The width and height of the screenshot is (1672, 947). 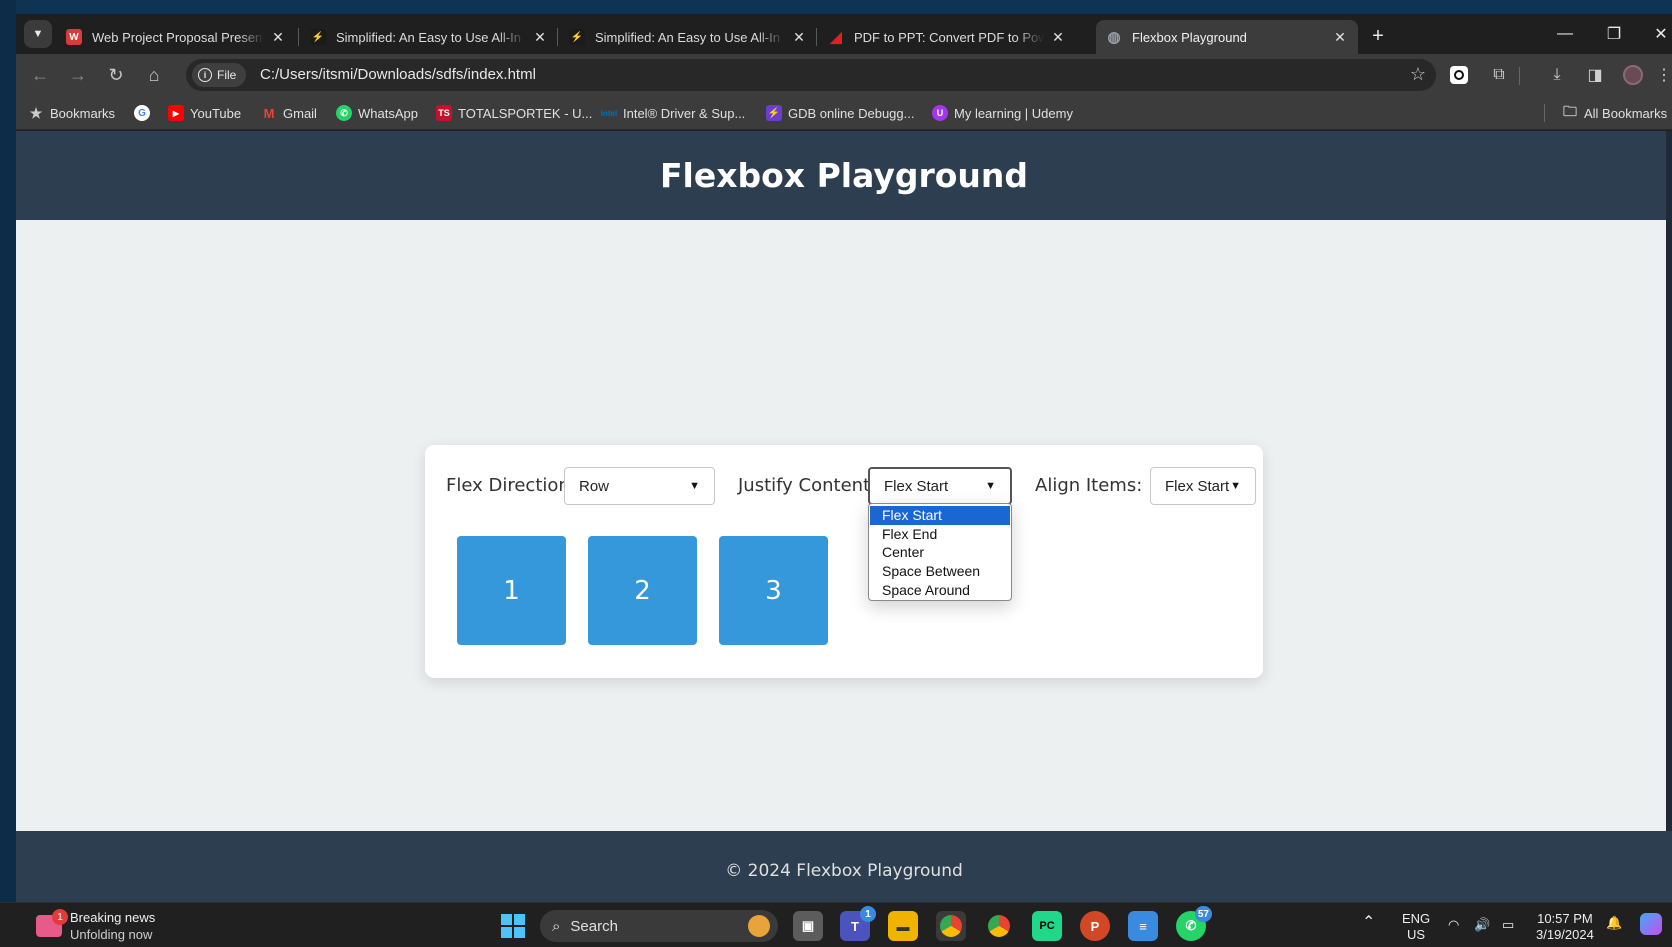 What do you see at coordinates (205, 75) in the screenshot?
I see `info-icon: i` at bounding box center [205, 75].